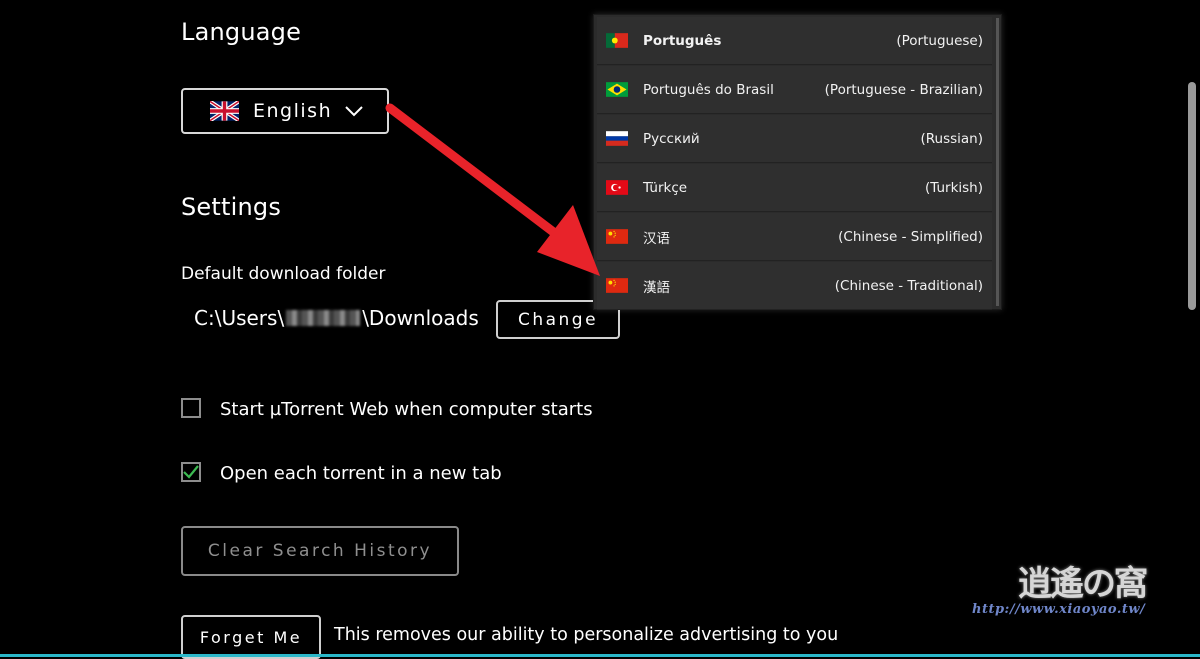 This screenshot has width=1200, height=659. I want to click on page-scrollbar, so click(1192, 196).